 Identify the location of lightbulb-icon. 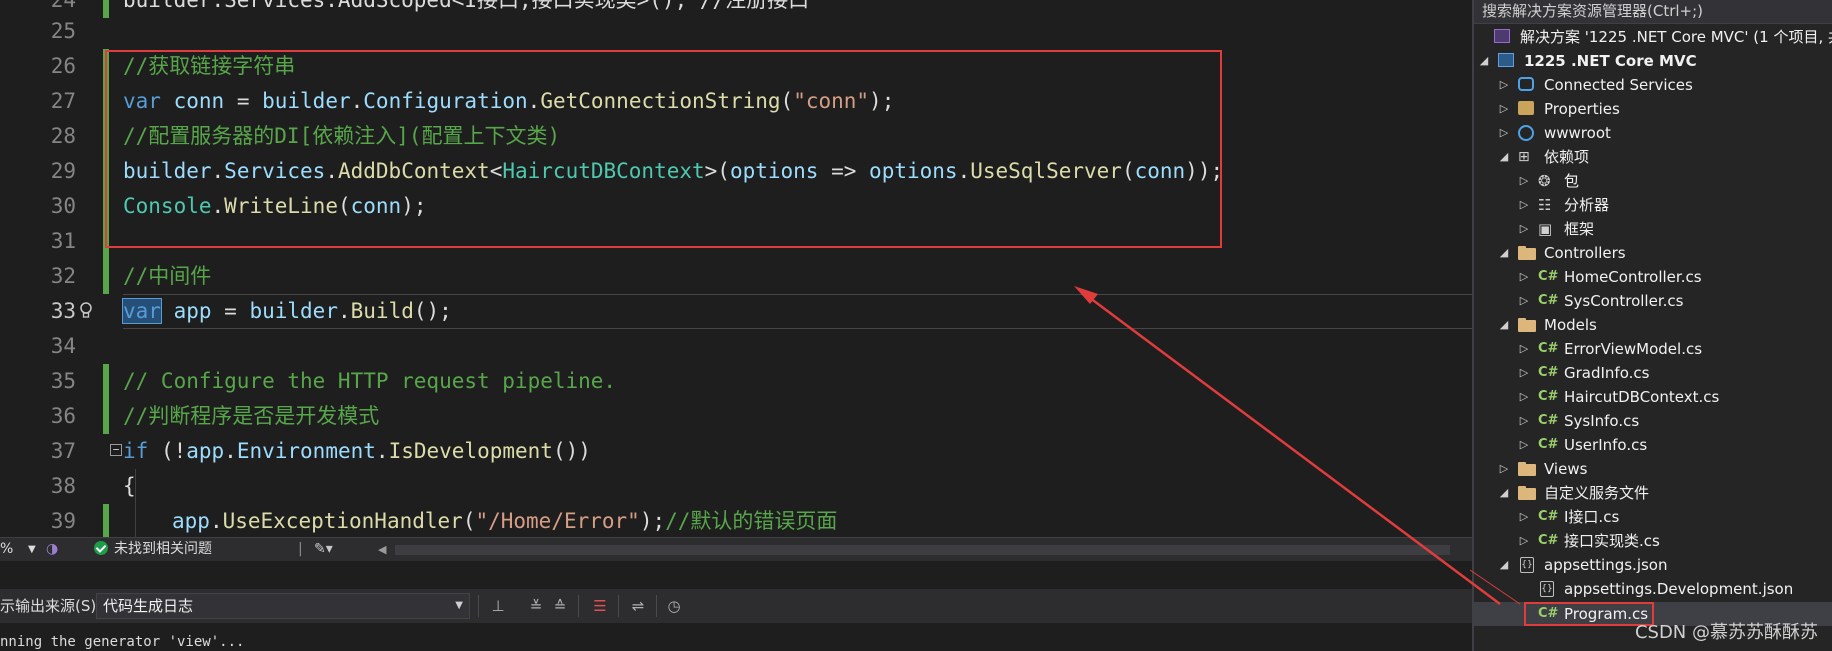
(86, 311).